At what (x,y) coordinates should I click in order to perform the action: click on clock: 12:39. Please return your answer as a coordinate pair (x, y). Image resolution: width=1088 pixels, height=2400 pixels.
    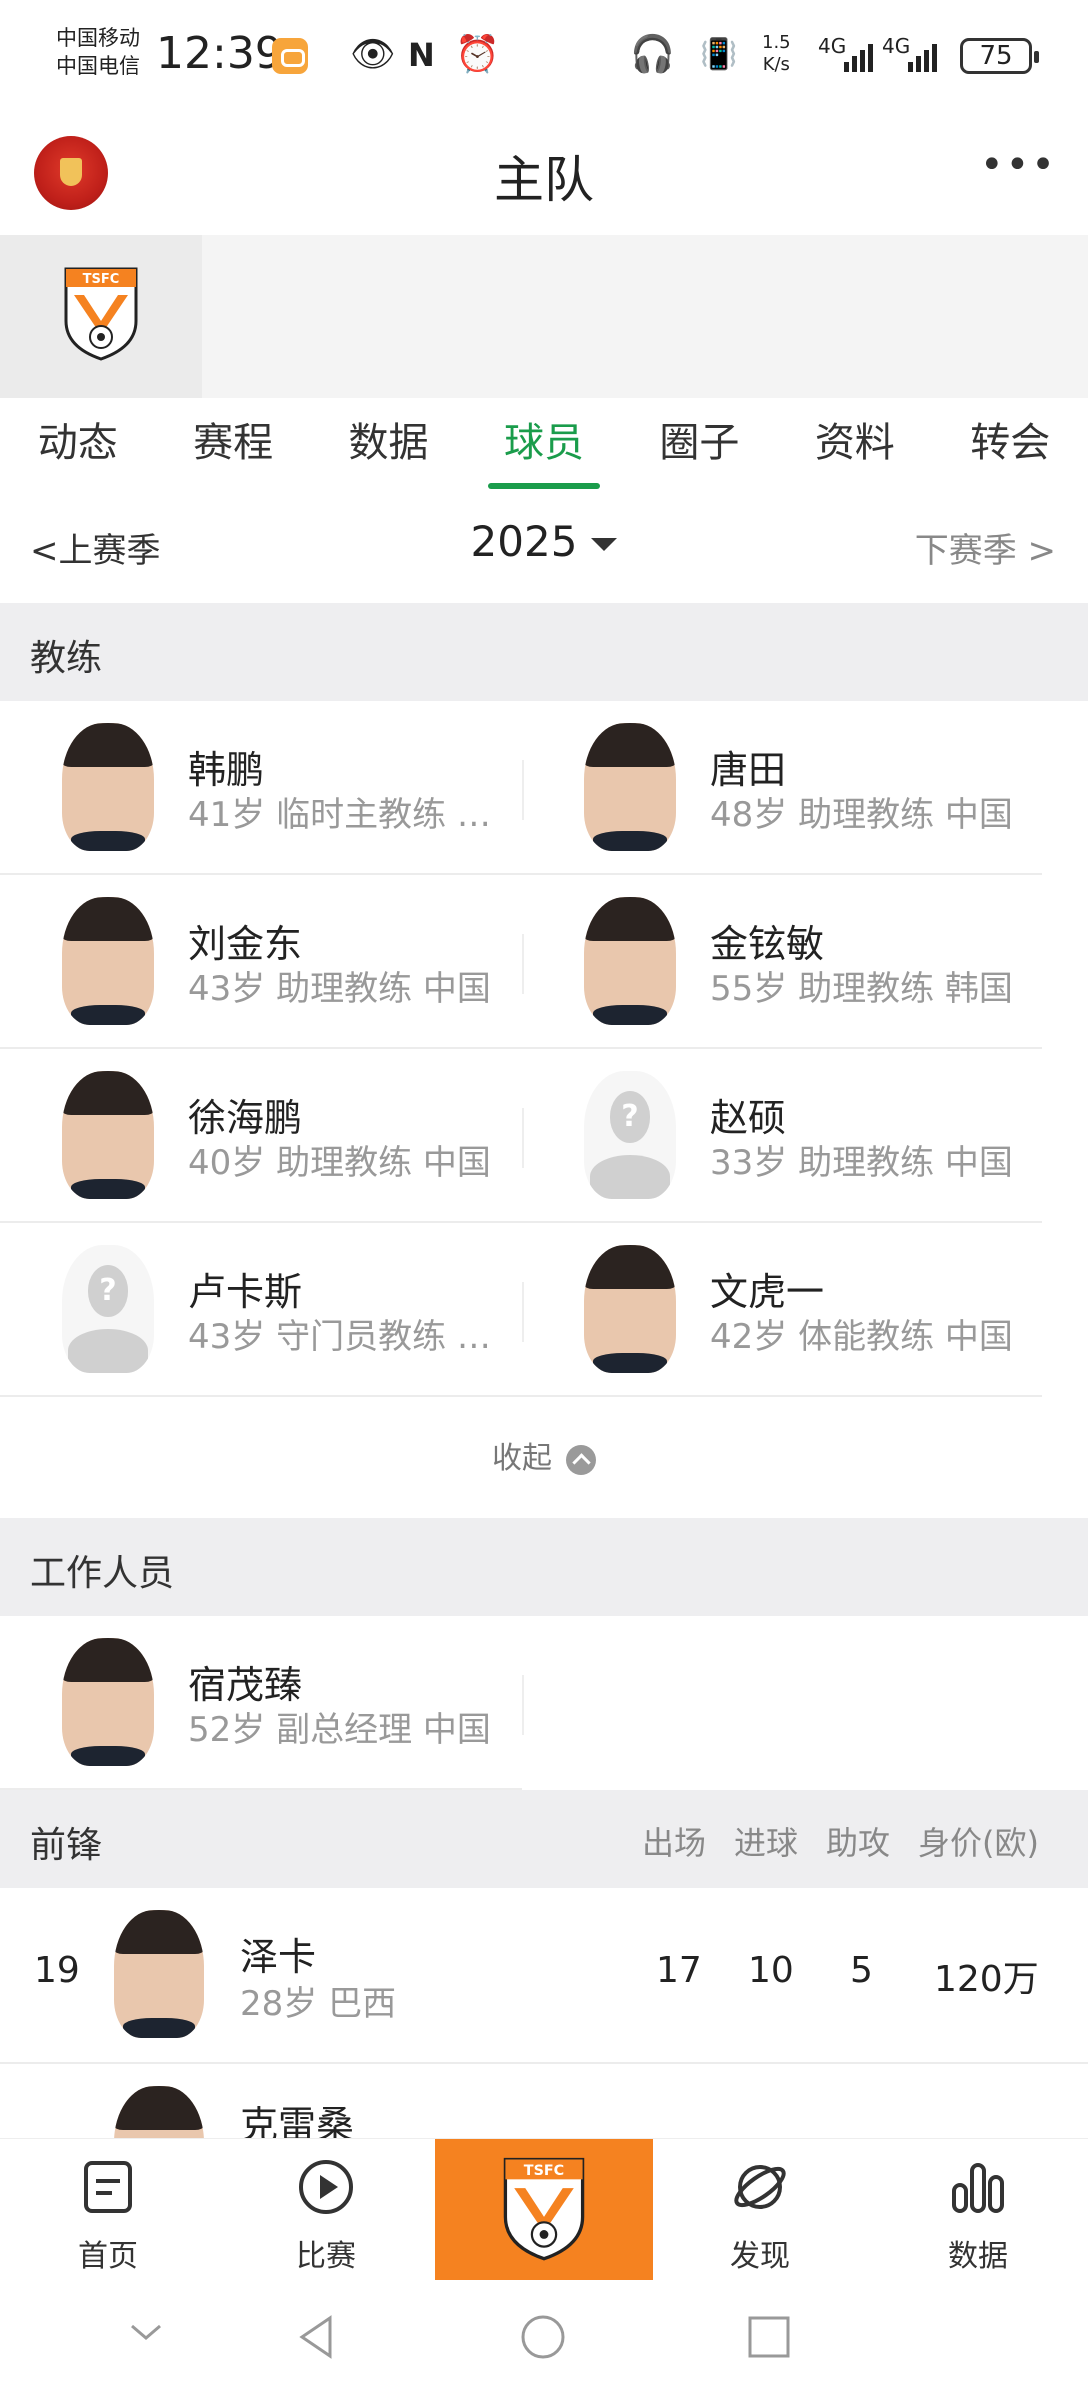
    Looking at the image, I should click on (219, 53).